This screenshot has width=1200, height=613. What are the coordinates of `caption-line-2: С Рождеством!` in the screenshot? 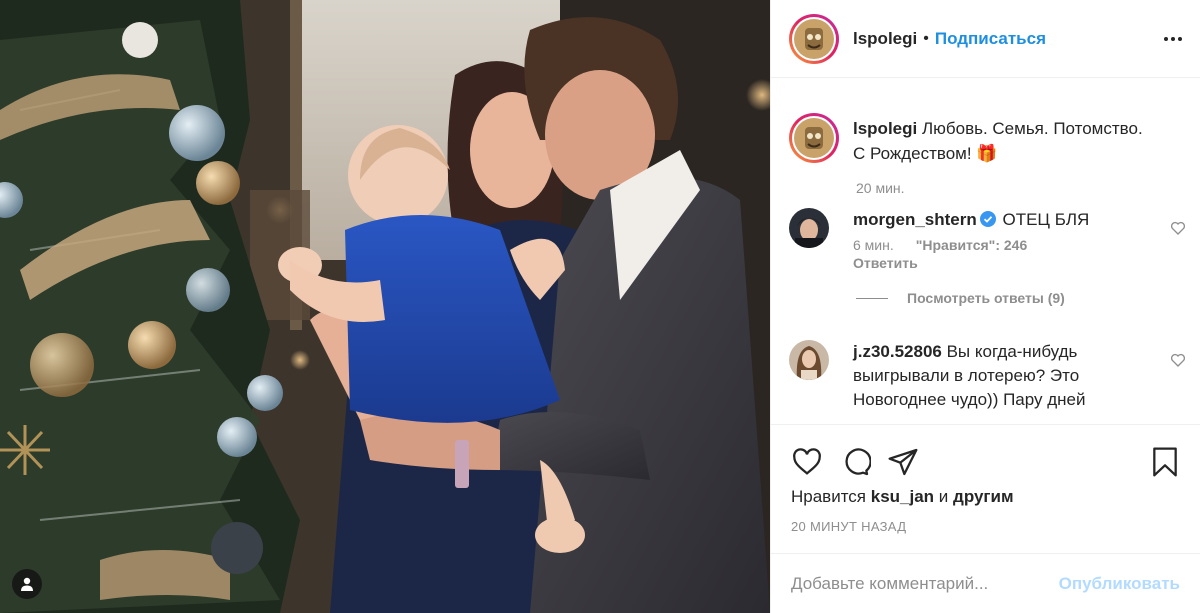 It's located at (912, 153).